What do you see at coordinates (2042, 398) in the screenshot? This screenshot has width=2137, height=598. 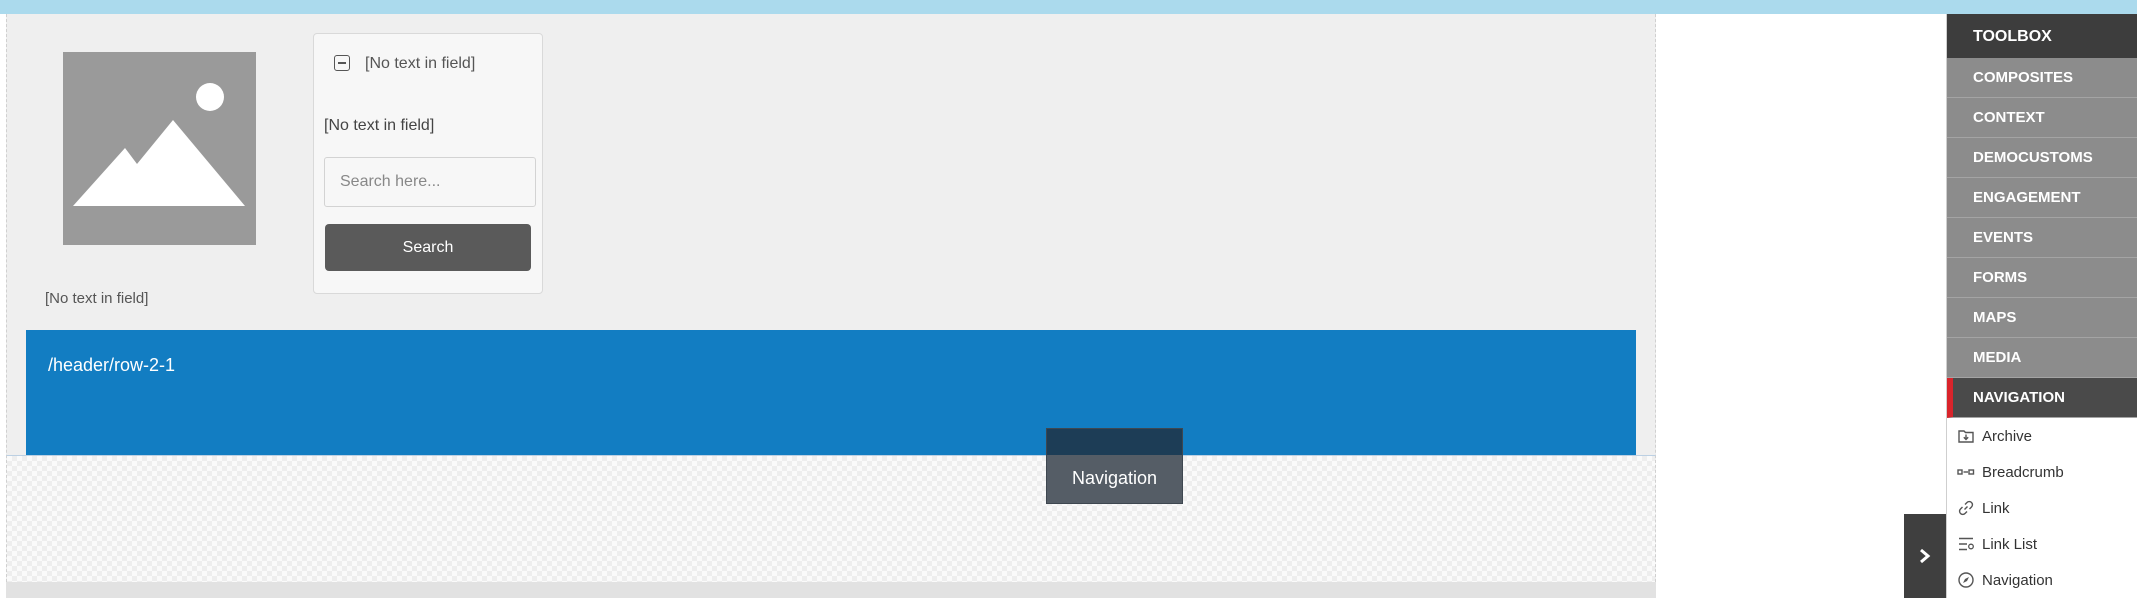 I see `toolbox-category-navigation: NAVIGATION` at bounding box center [2042, 398].